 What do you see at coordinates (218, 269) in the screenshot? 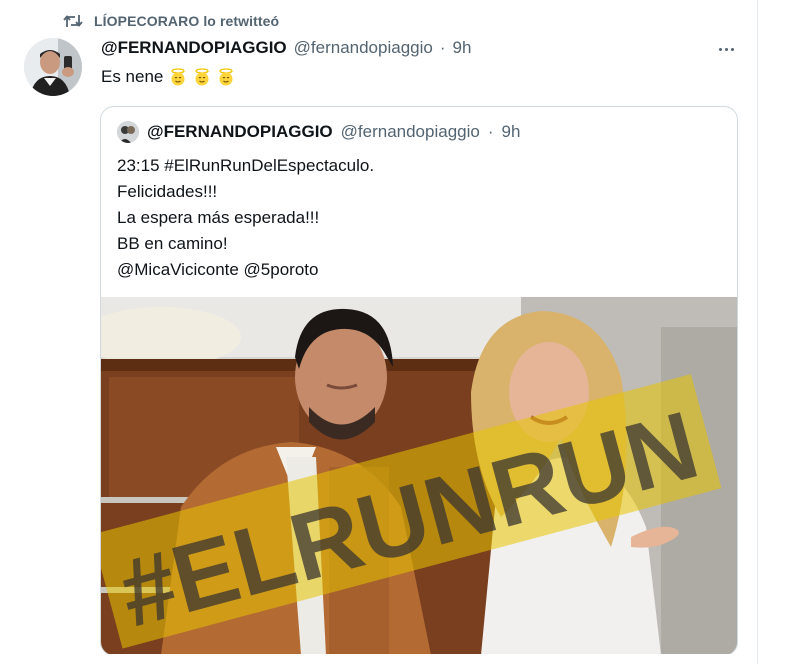
I see `quoted-text-line: @MicaViciconte @5poroto` at bounding box center [218, 269].